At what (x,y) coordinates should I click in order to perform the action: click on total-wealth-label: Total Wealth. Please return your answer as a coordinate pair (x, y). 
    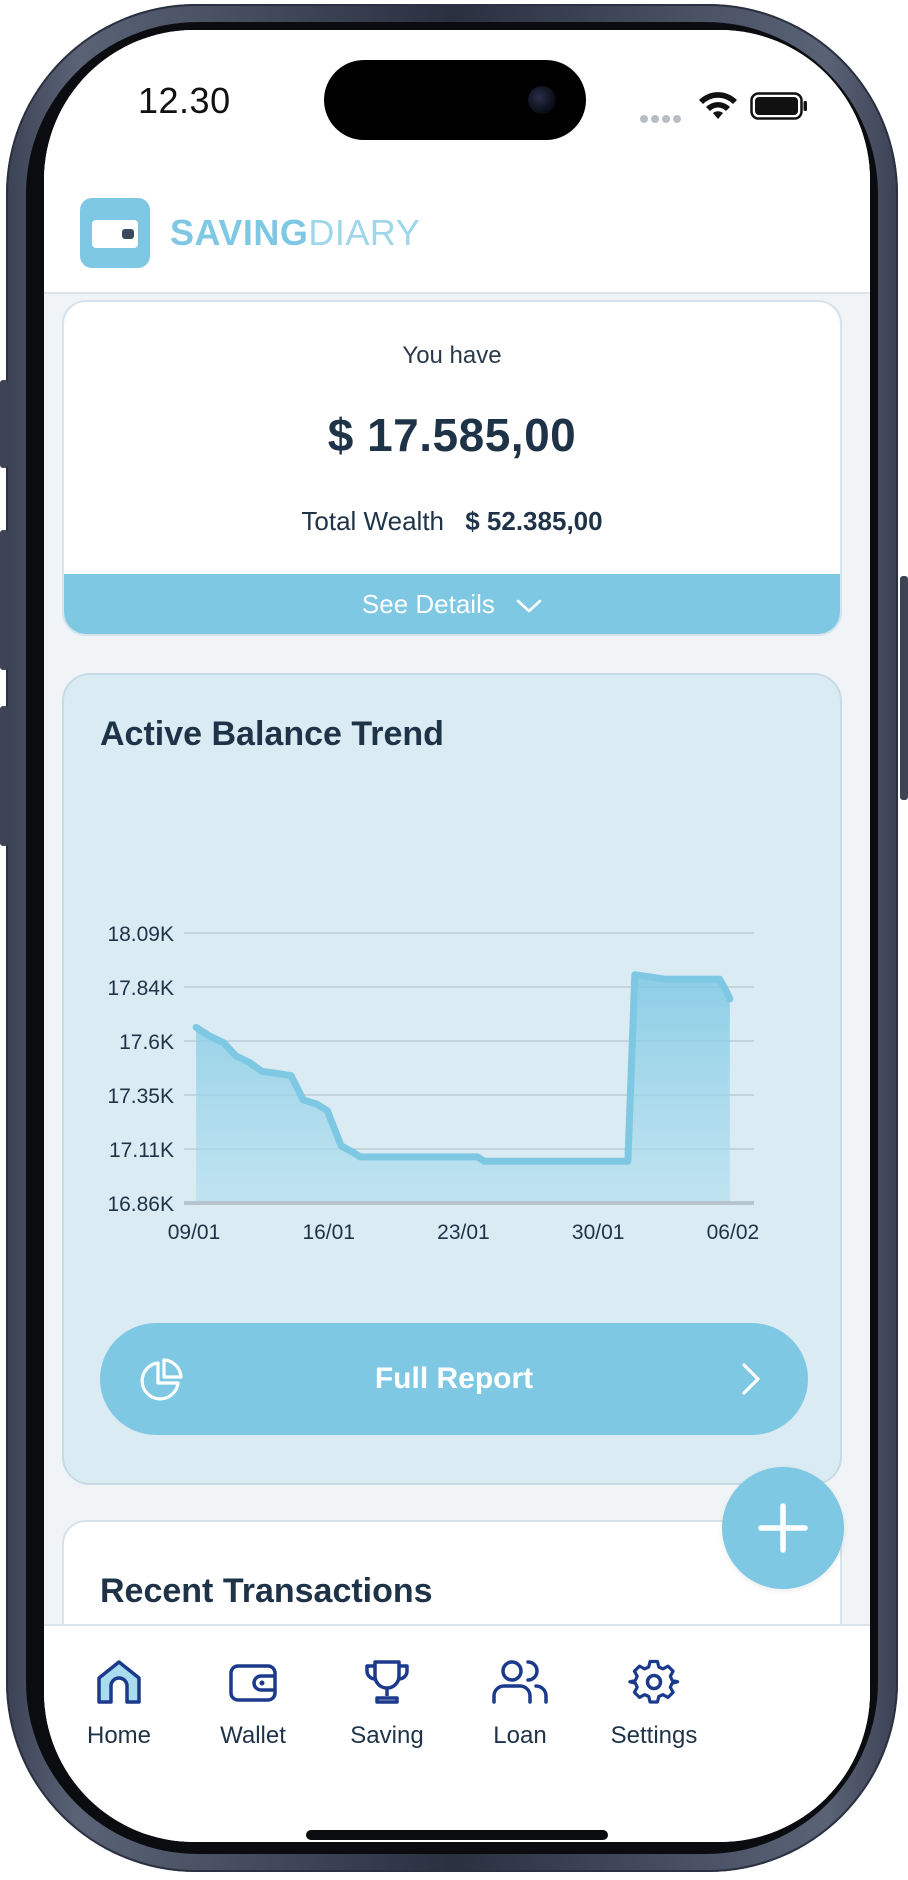
    Looking at the image, I should click on (372, 521).